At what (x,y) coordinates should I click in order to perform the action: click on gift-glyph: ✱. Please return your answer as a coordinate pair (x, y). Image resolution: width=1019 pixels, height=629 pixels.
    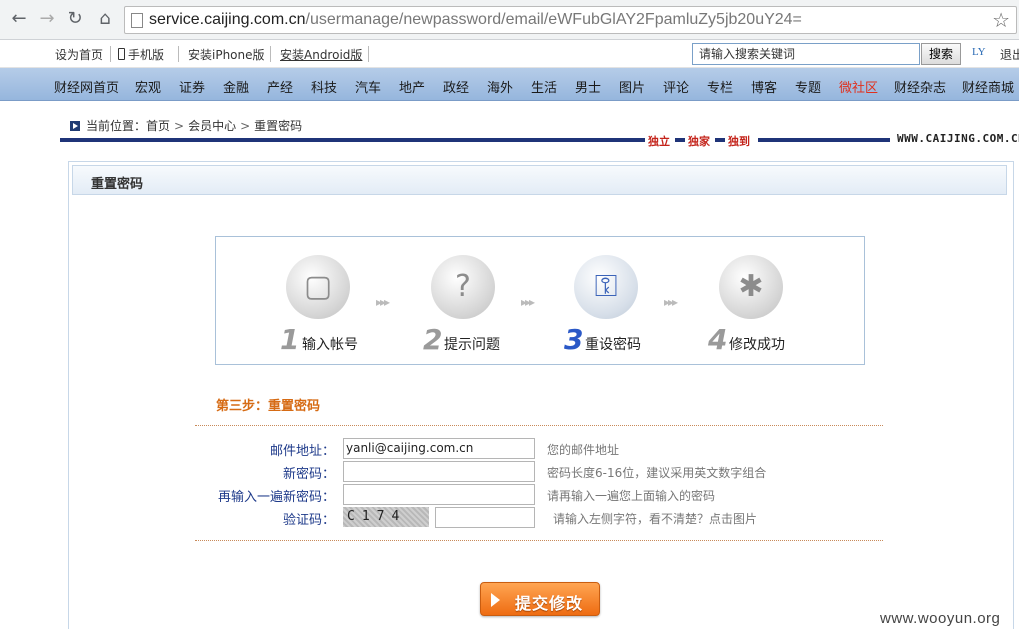
    Looking at the image, I should click on (751, 286).